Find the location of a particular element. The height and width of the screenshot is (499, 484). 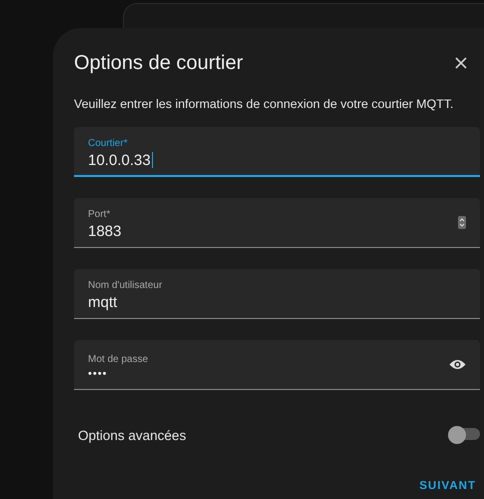

close-icon is located at coordinates (461, 63).